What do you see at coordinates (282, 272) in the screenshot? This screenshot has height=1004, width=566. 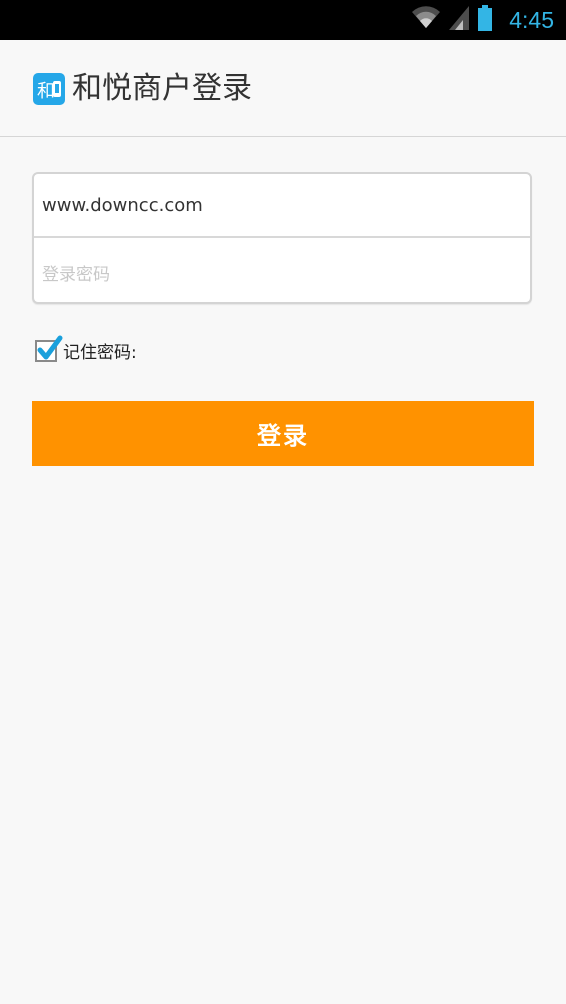 I see `password-field: 登录密码` at bounding box center [282, 272].